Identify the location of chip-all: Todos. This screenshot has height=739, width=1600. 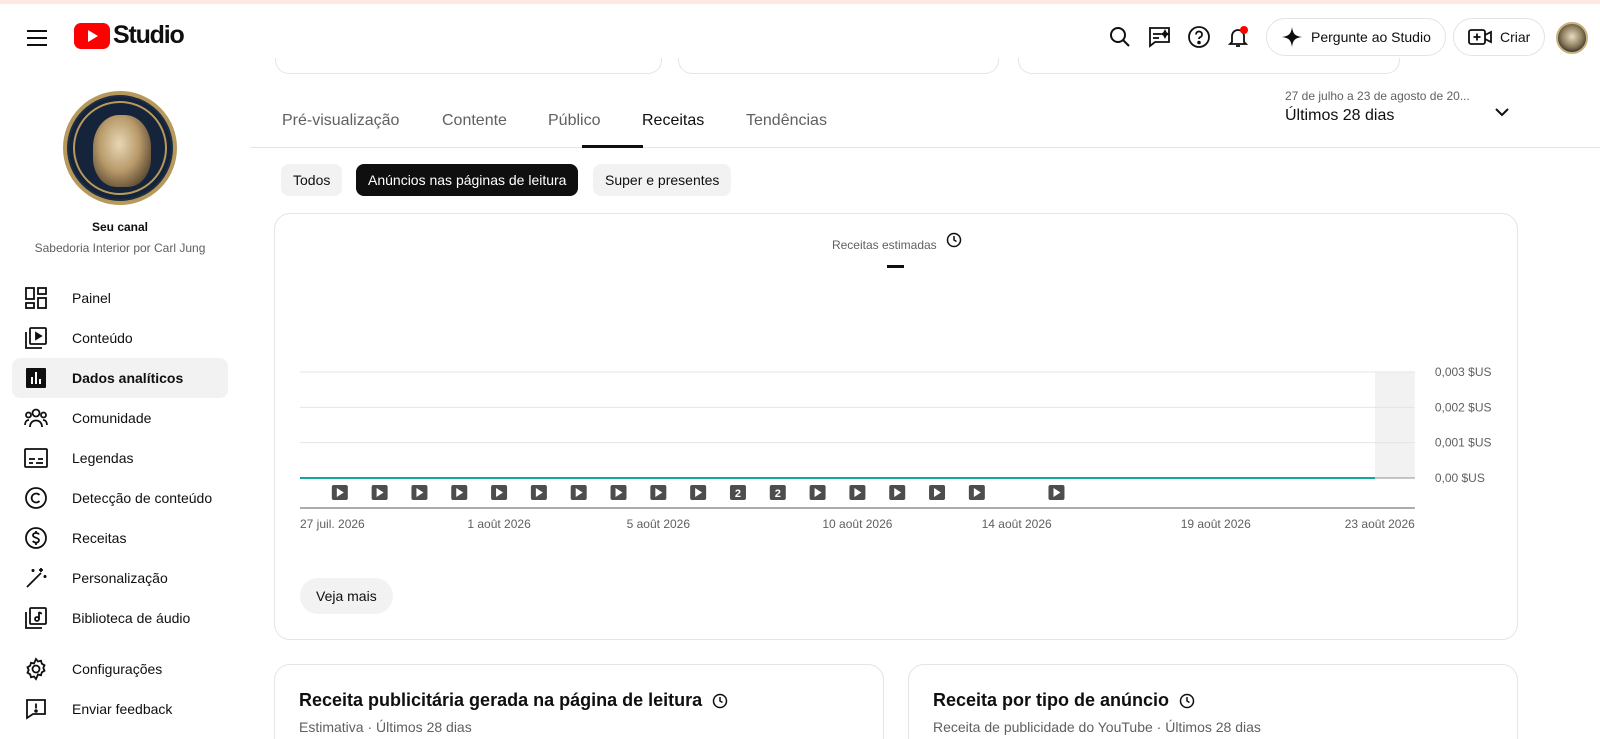
(312, 180).